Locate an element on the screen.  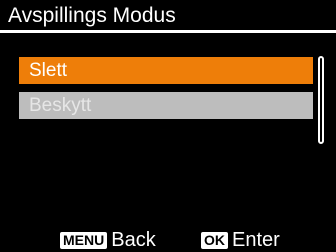
enter-label: Enter is located at coordinates (256, 240).